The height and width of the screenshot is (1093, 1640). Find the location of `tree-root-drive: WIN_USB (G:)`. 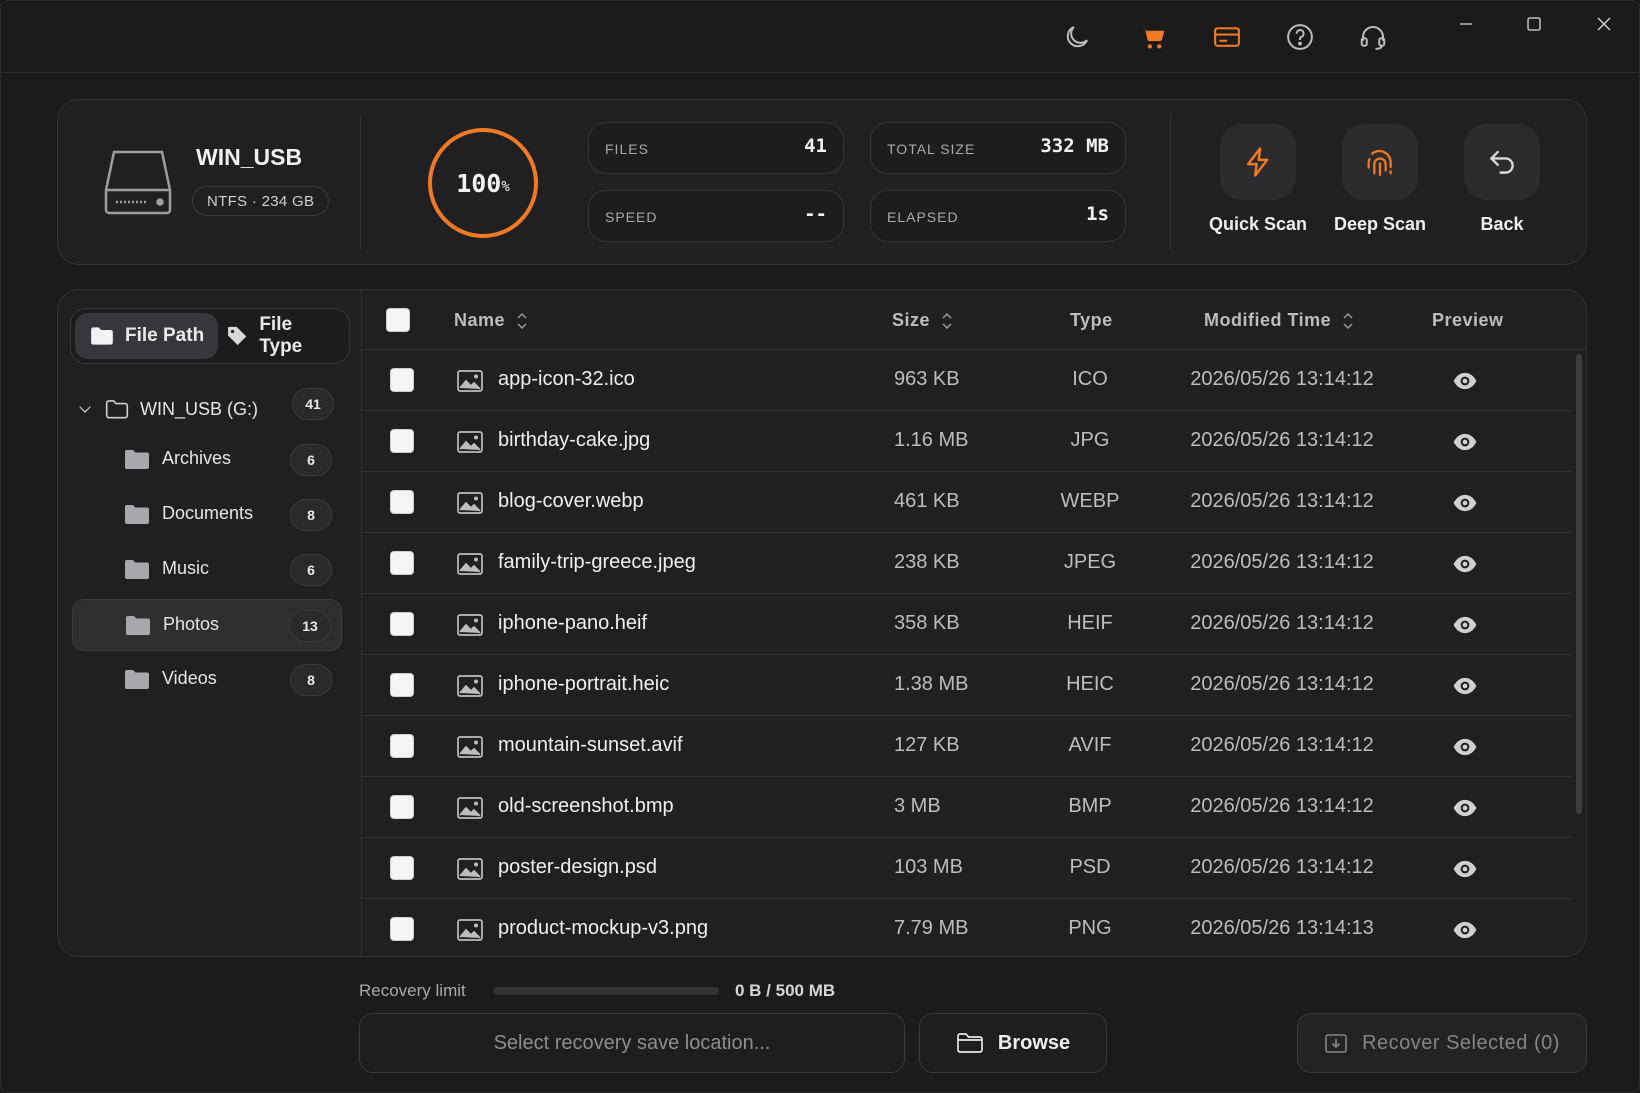

tree-root-drive: WIN_USB (G:) is located at coordinates (167, 409).